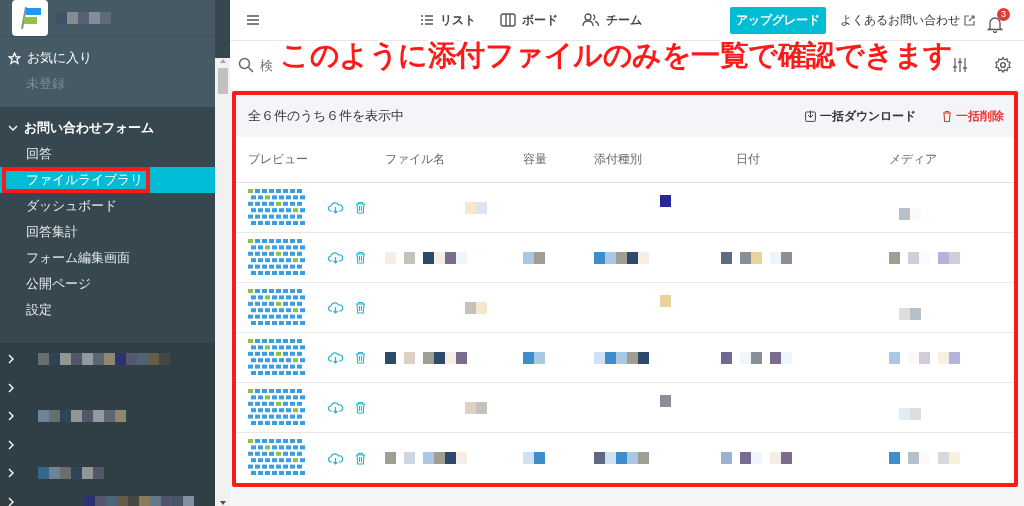 The height and width of the screenshot is (506, 1024). Describe the element at coordinates (860, 116) in the screenshot. I see `download-all-button: 一括ダウンロード` at that location.